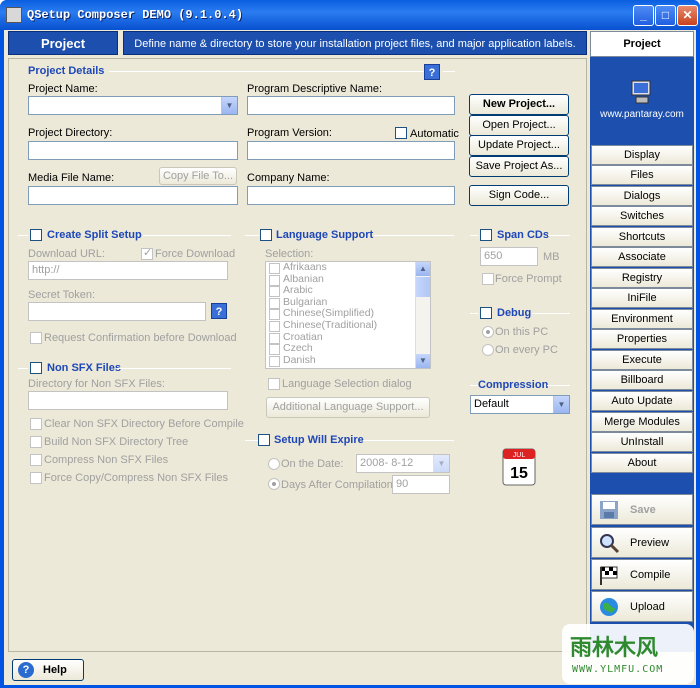  What do you see at coordinates (486, 313) in the screenshot?
I see `debug-checkbox` at bounding box center [486, 313].